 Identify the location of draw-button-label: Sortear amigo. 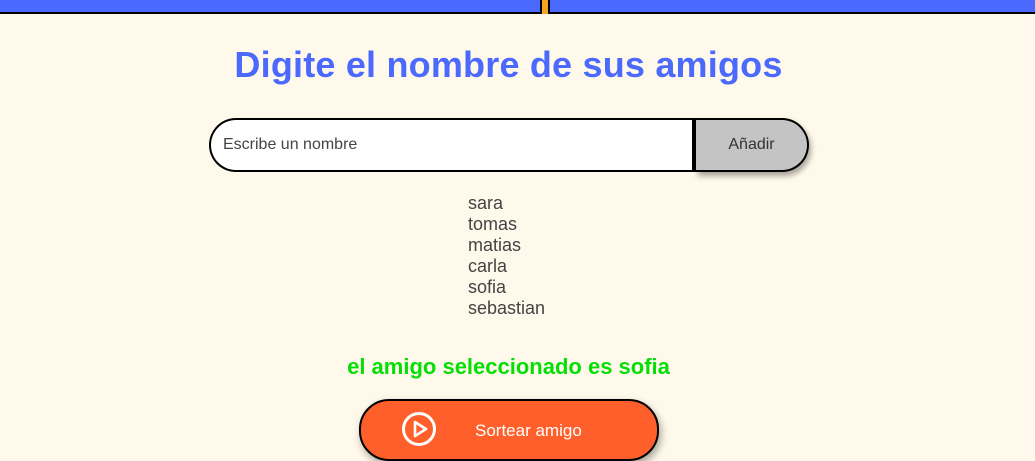
(528, 430).